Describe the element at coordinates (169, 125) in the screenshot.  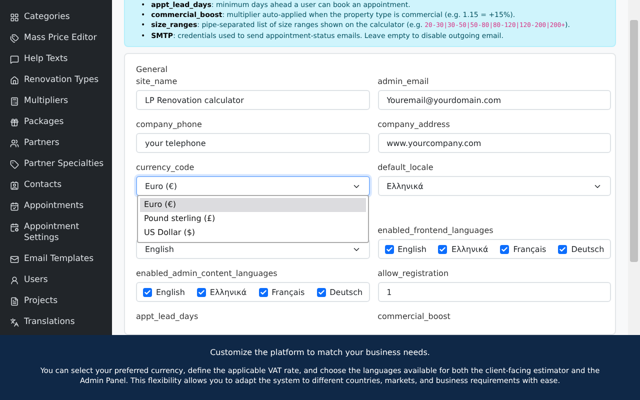
I see `field-label: company_phone` at that location.